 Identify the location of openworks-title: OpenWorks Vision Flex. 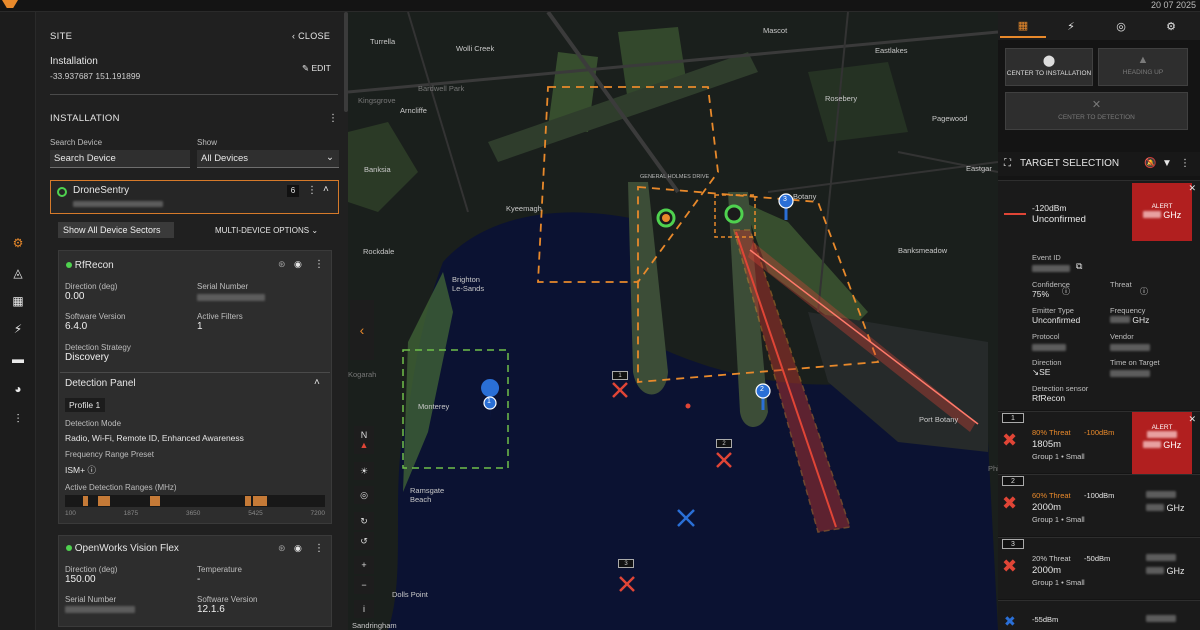
(122, 548).